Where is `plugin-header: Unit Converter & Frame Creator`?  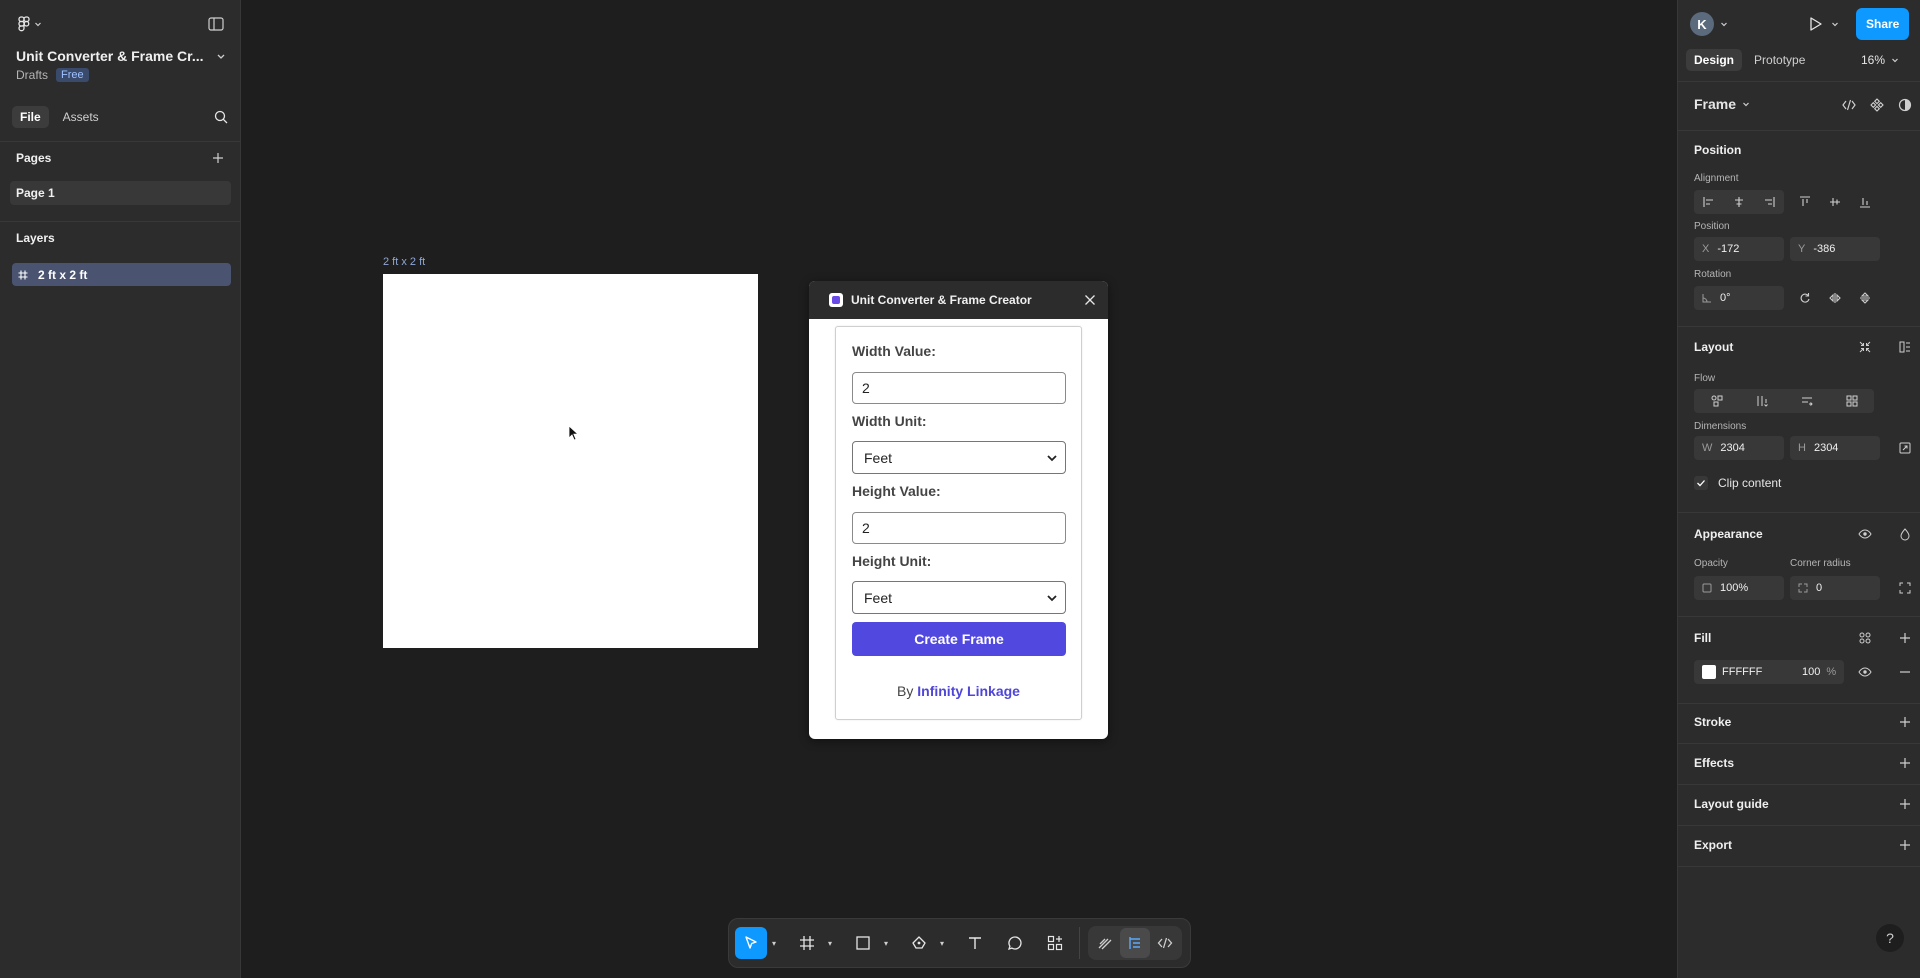
plugin-header: Unit Converter & Frame Creator is located at coordinates (958, 300).